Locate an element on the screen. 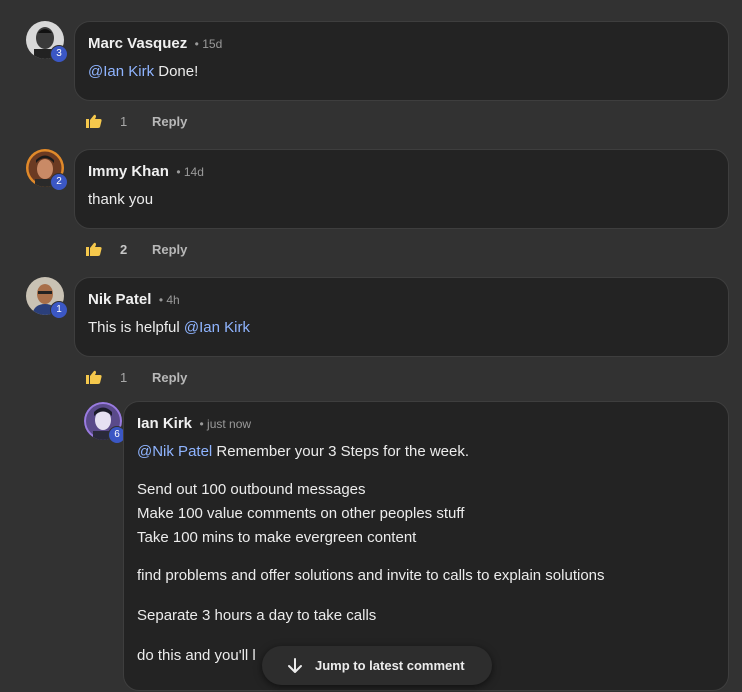 The image size is (742, 692). reply-intro-text: Remember your 3 Steps for the week. is located at coordinates (341, 451).